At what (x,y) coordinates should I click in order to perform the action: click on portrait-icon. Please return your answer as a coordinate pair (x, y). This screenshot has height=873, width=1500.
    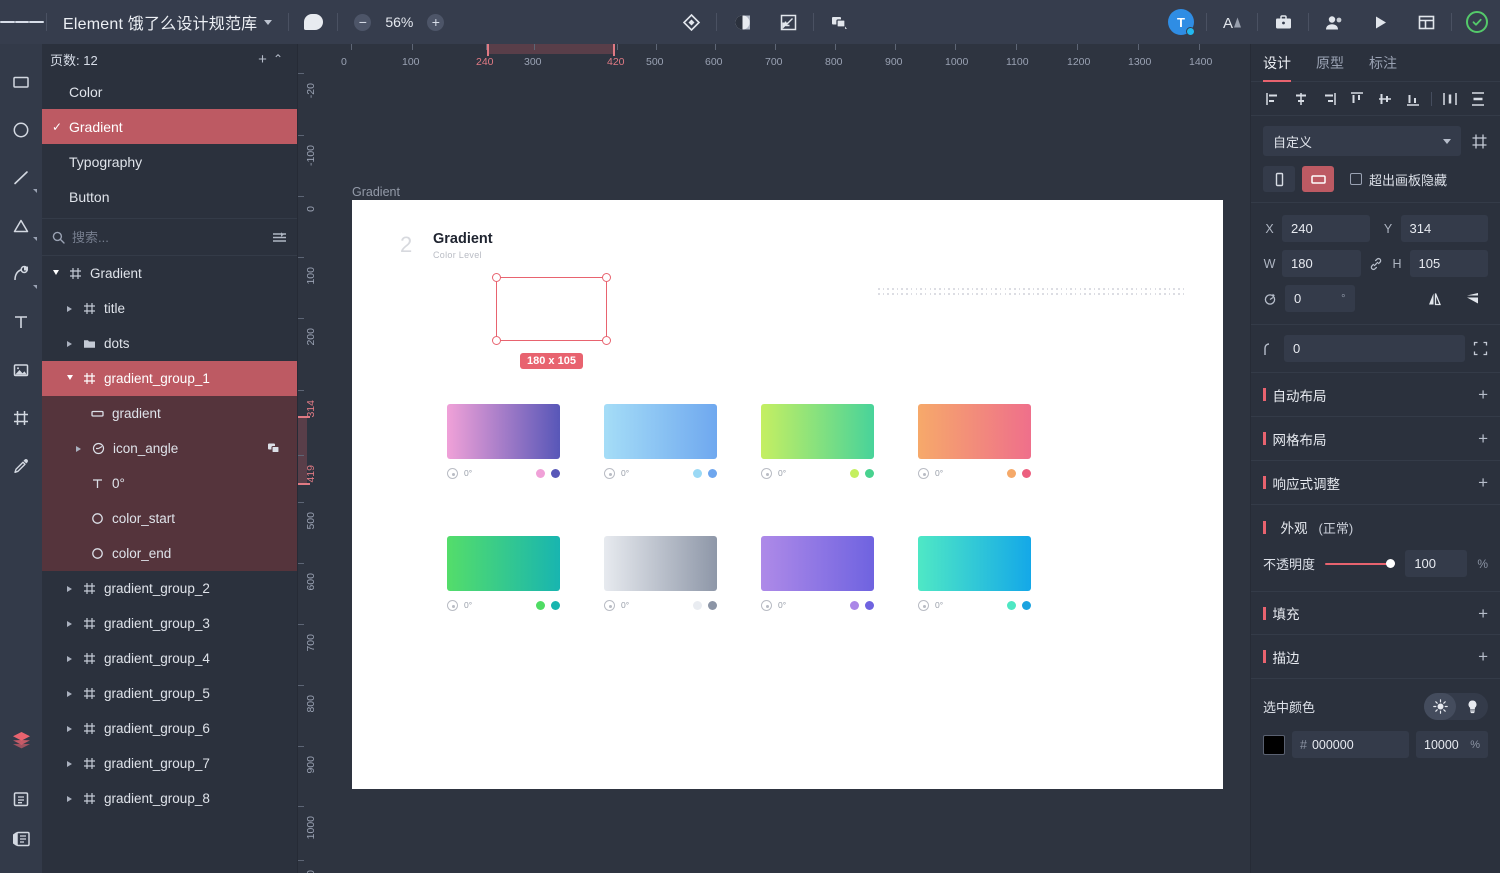
    Looking at the image, I should click on (1279, 179).